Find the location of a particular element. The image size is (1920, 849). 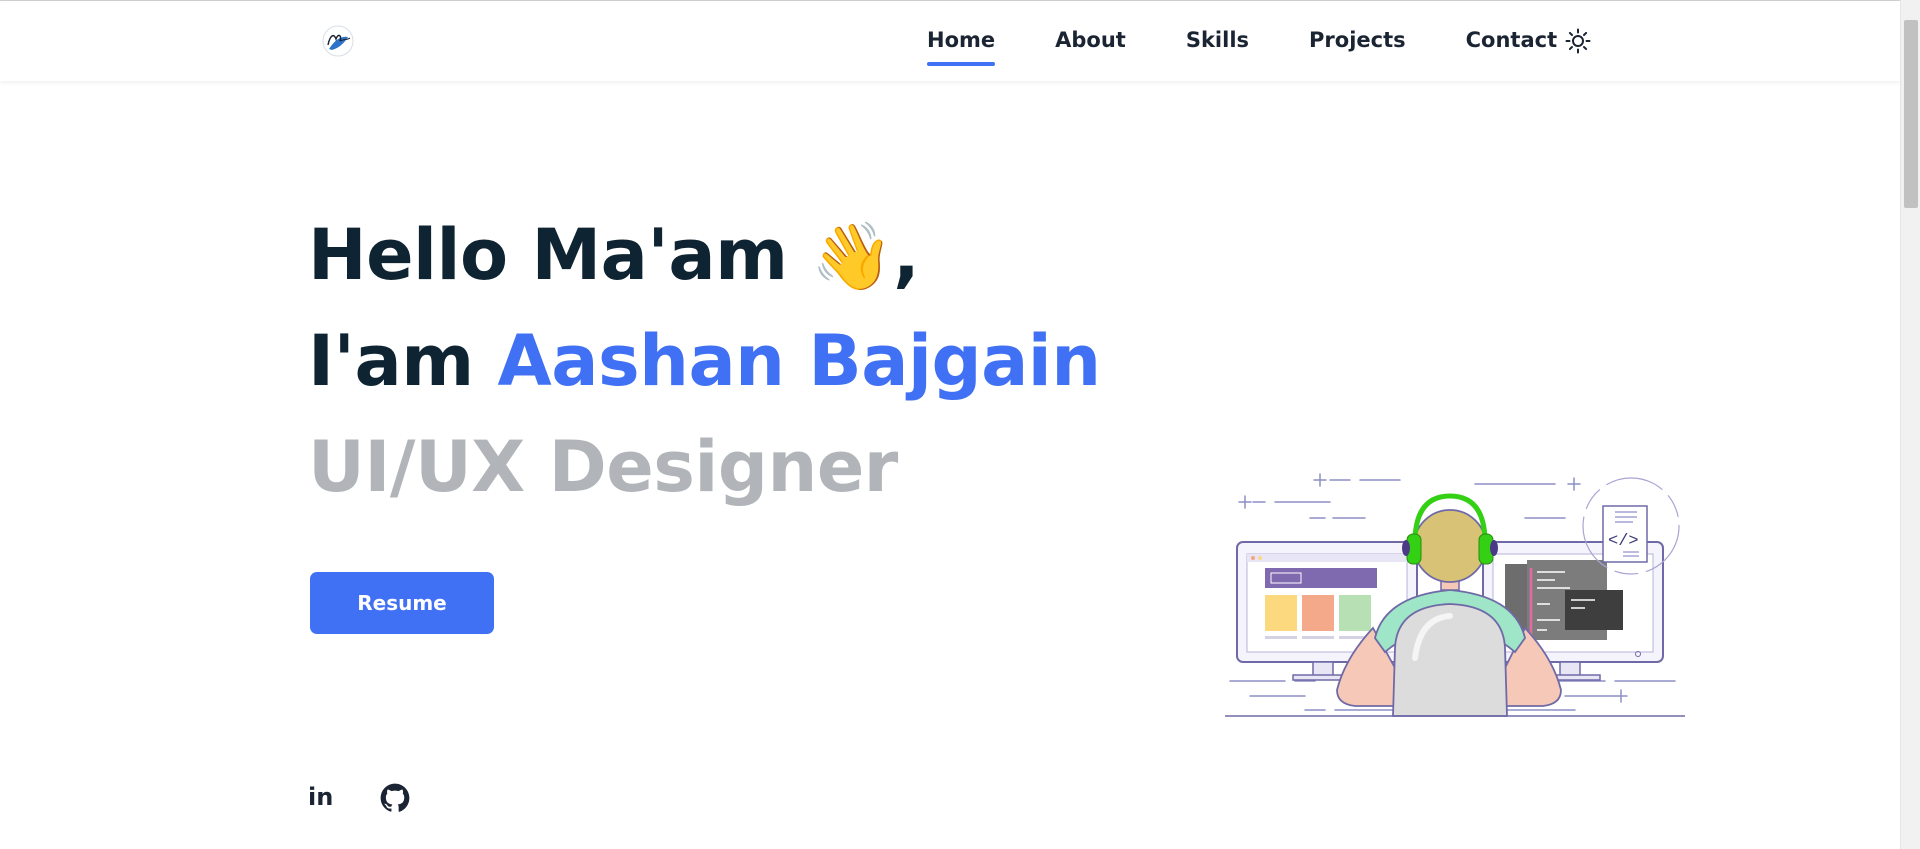

iam-text: I'am is located at coordinates (391, 361).